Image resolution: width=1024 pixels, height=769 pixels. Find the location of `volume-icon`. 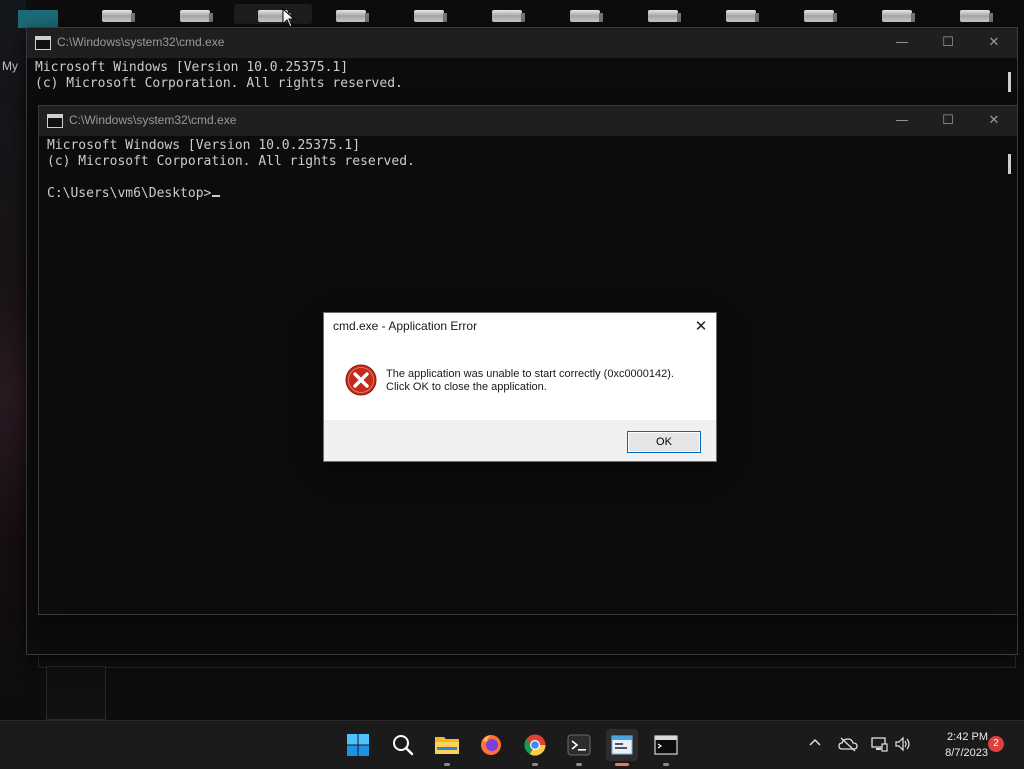

volume-icon is located at coordinates (903, 745).